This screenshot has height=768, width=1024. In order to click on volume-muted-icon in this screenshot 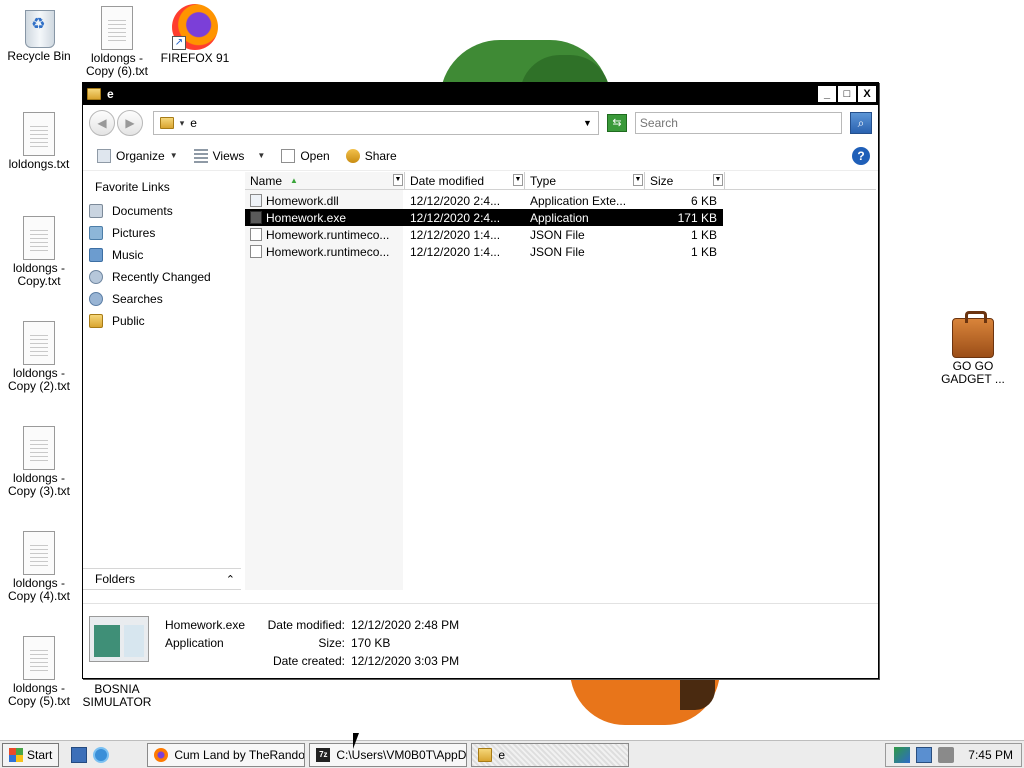, I will do `click(946, 754)`.